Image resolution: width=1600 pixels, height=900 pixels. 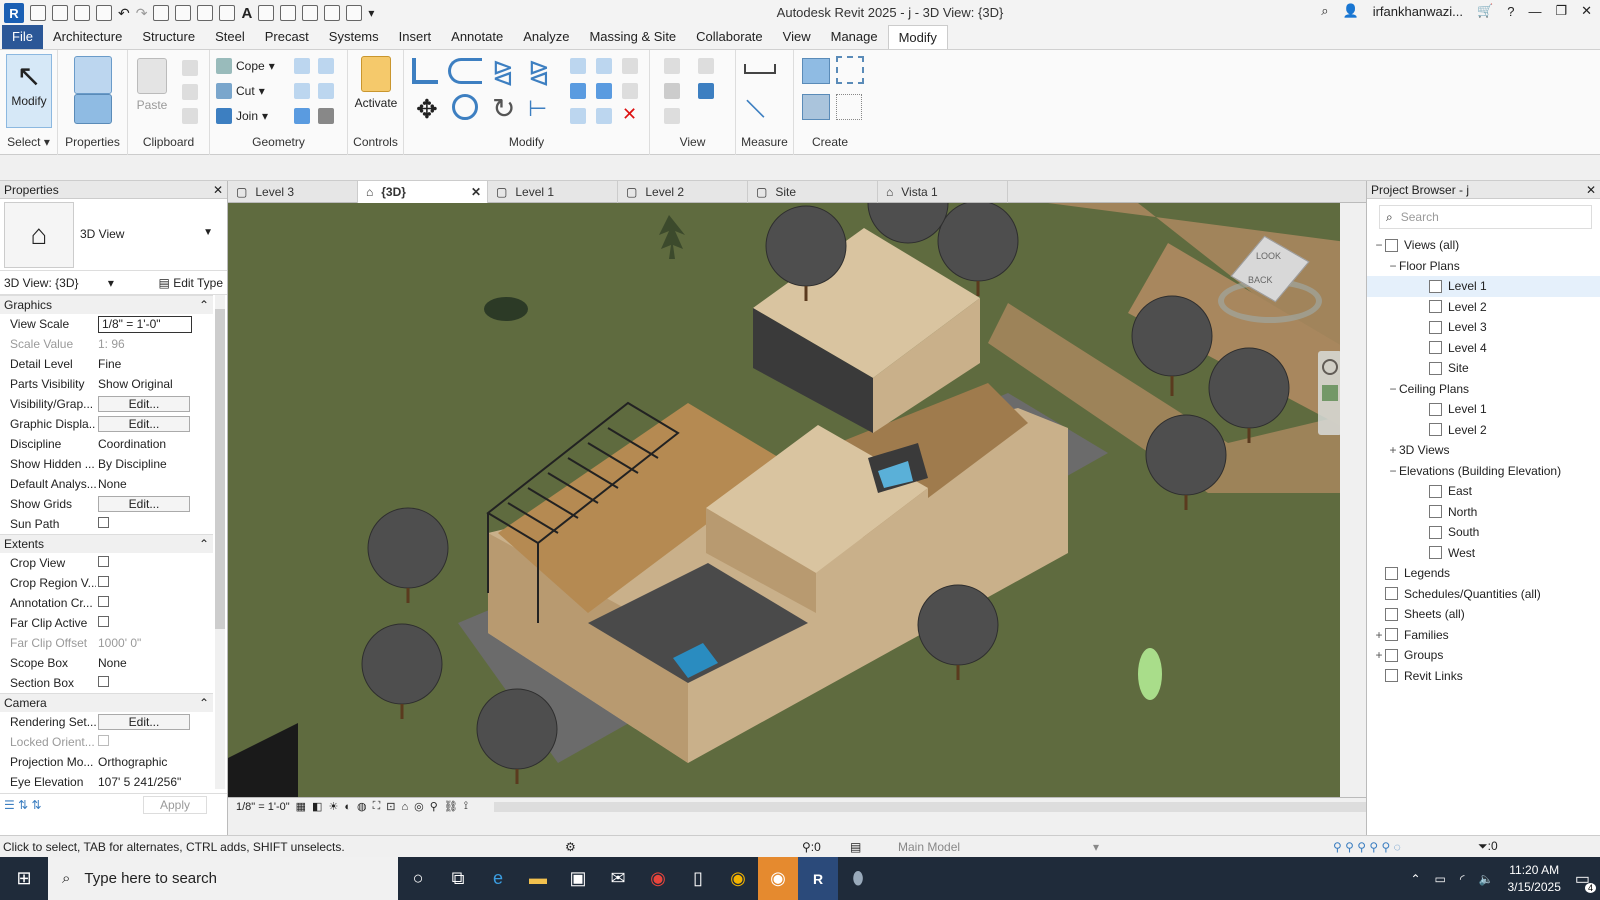 What do you see at coordinates (218, 190) in the screenshot?
I see `close-properties-icon: ✕` at bounding box center [218, 190].